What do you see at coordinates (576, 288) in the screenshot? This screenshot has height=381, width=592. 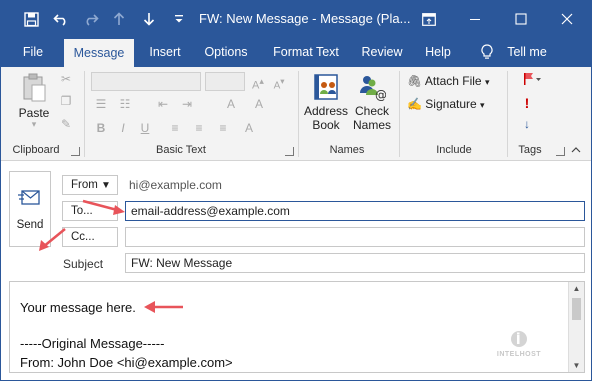 I see `scroll-up-icon: ▲` at bounding box center [576, 288].